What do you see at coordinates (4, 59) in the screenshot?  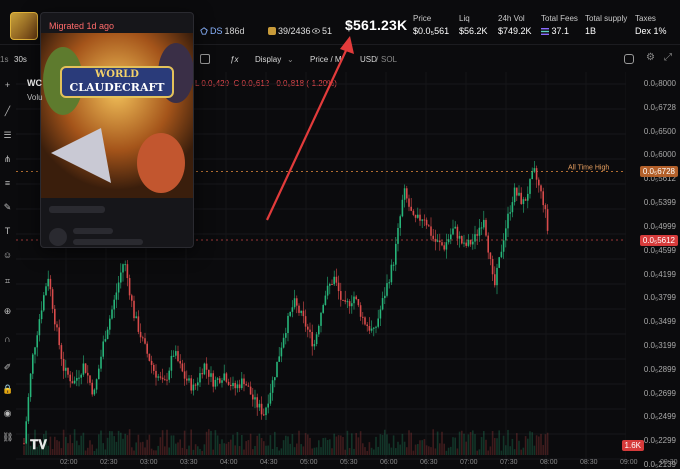 I see `interval-1s: 1s` at bounding box center [4, 59].